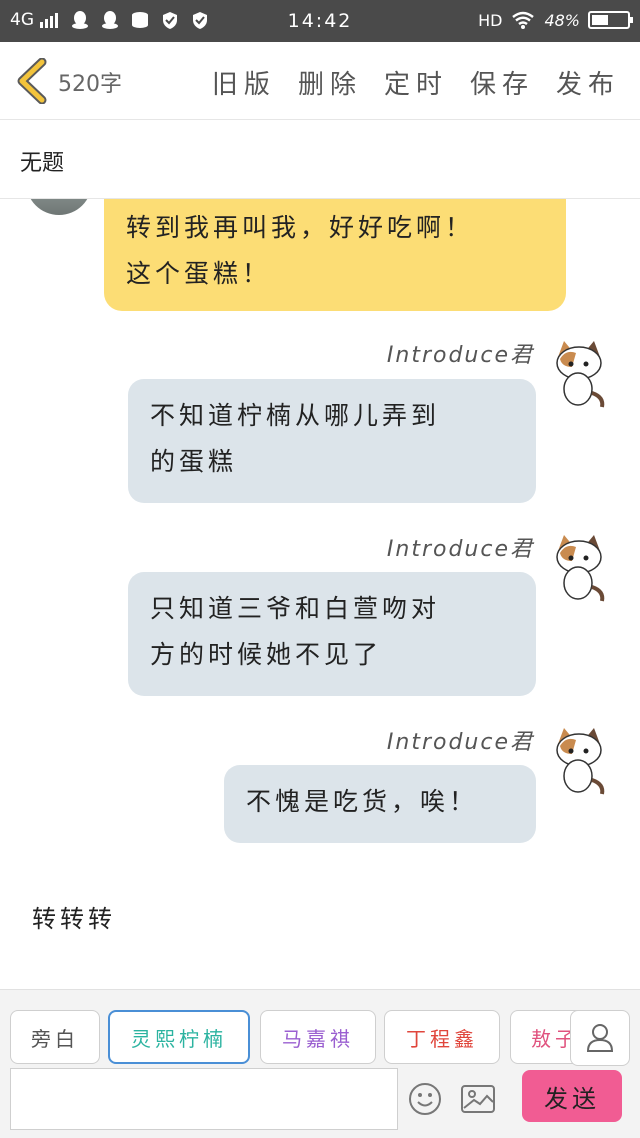 This screenshot has width=640, height=1138. I want to click on character-chip-narrator: 旁白, so click(55, 1037).